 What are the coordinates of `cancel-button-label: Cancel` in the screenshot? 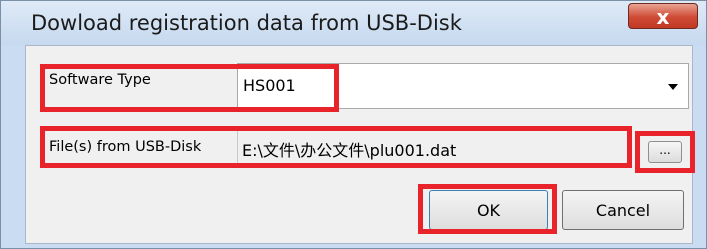 It's located at (623, 210).